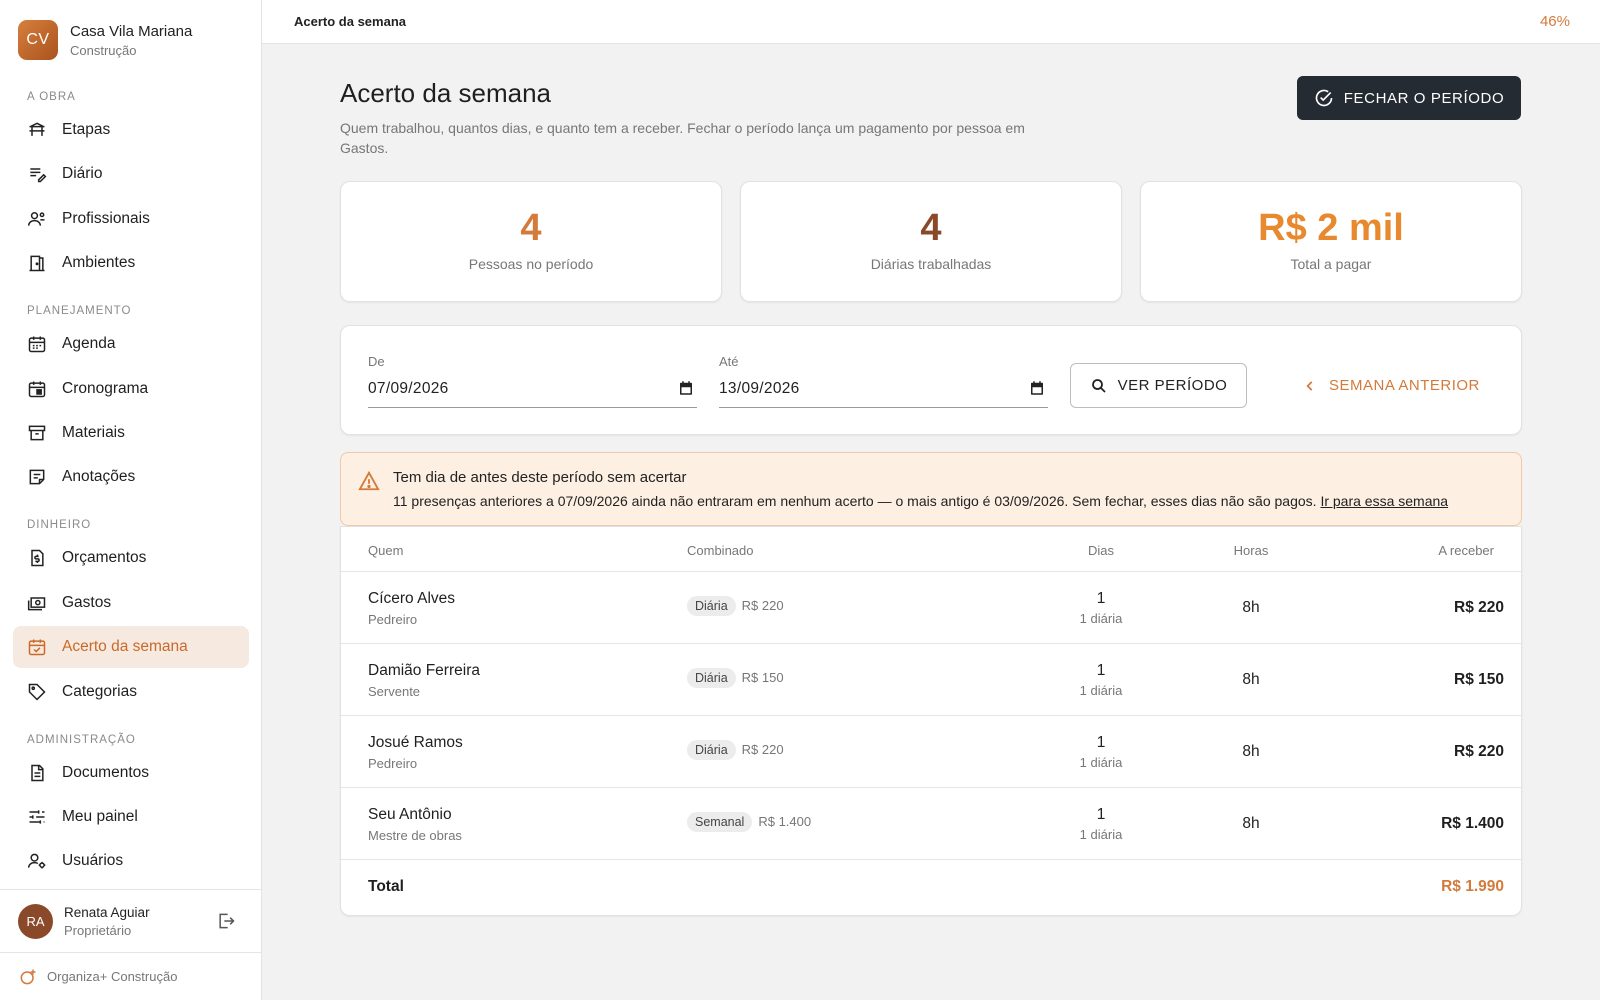  Describe the element at coordinates (38, 175) in the screenshot. I see `diary-icon` at that location.